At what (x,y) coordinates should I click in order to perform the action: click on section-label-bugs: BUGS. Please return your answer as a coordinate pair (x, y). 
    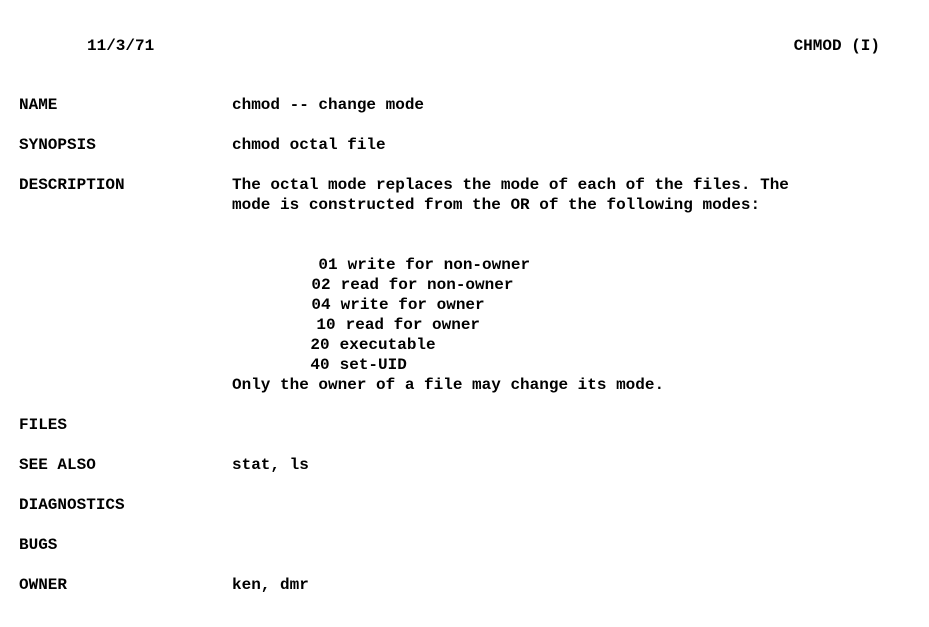
    Looking at the image, I should click on (38, 545).